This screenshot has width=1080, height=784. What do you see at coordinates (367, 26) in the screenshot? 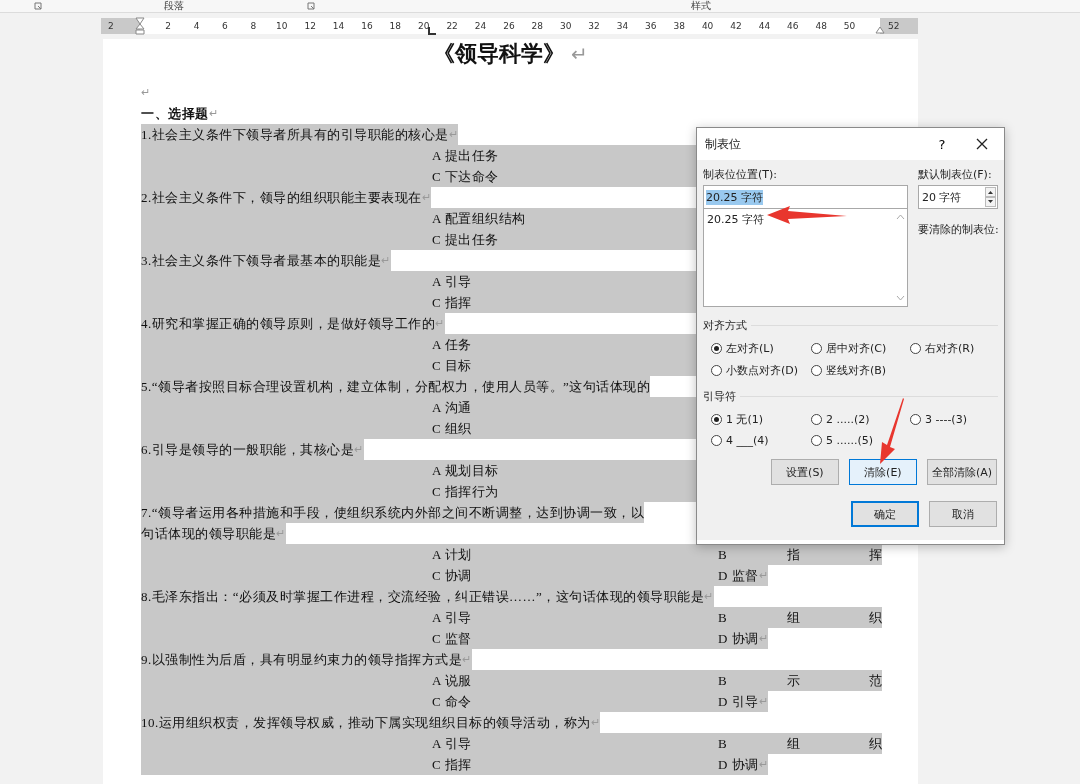
I see `ruler-number: 16` at bounding box center [367, 26].